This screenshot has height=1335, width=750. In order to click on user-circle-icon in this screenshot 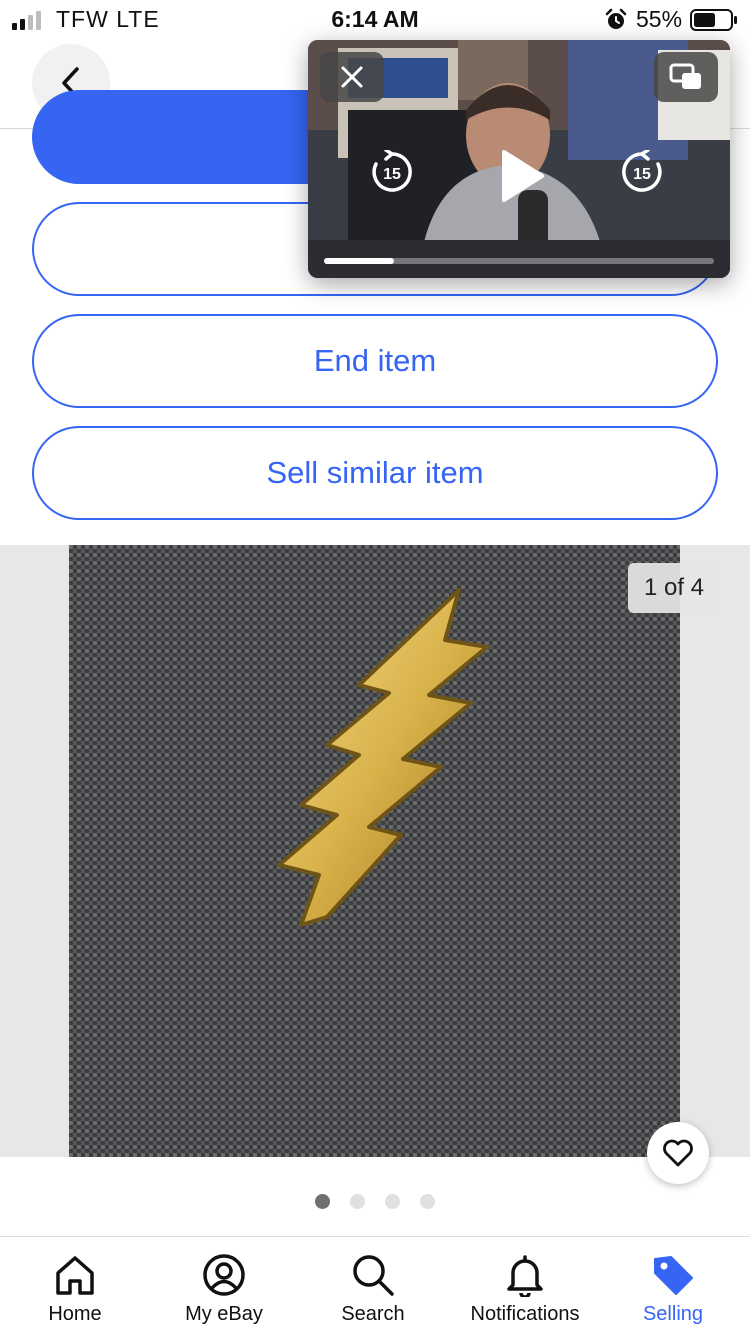, I will do `click(224, 1275)`.